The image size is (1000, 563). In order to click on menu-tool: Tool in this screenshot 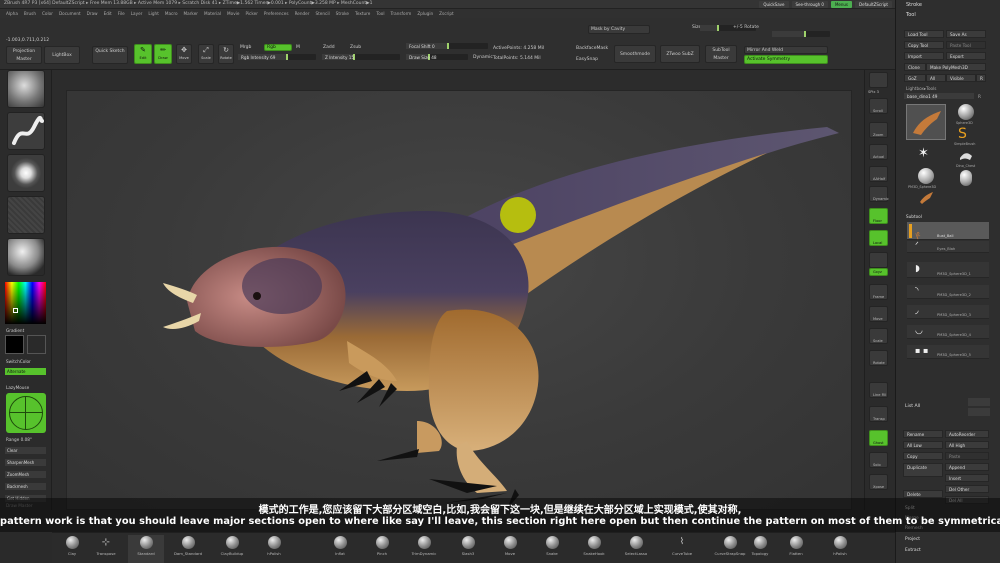, I will do `click(380, 13)`.